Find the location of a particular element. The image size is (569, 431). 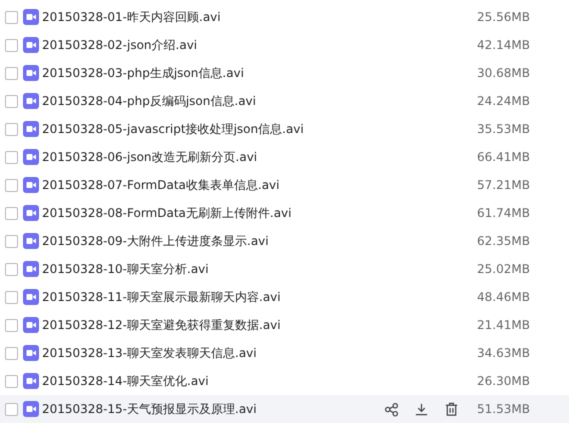

file-name: 20150328-14-聊天室优化.avi is located at coordinates (259, 381).